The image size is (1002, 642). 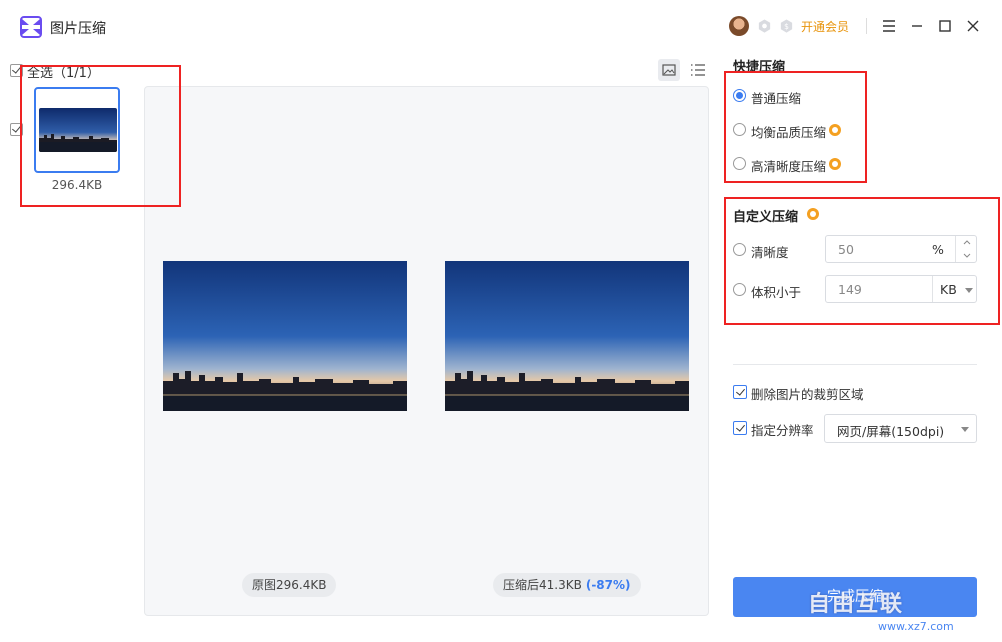 What do you see at coordinates (855, 364) in the screenshot?
I see `section-divider` at bounding box center [855, 364].